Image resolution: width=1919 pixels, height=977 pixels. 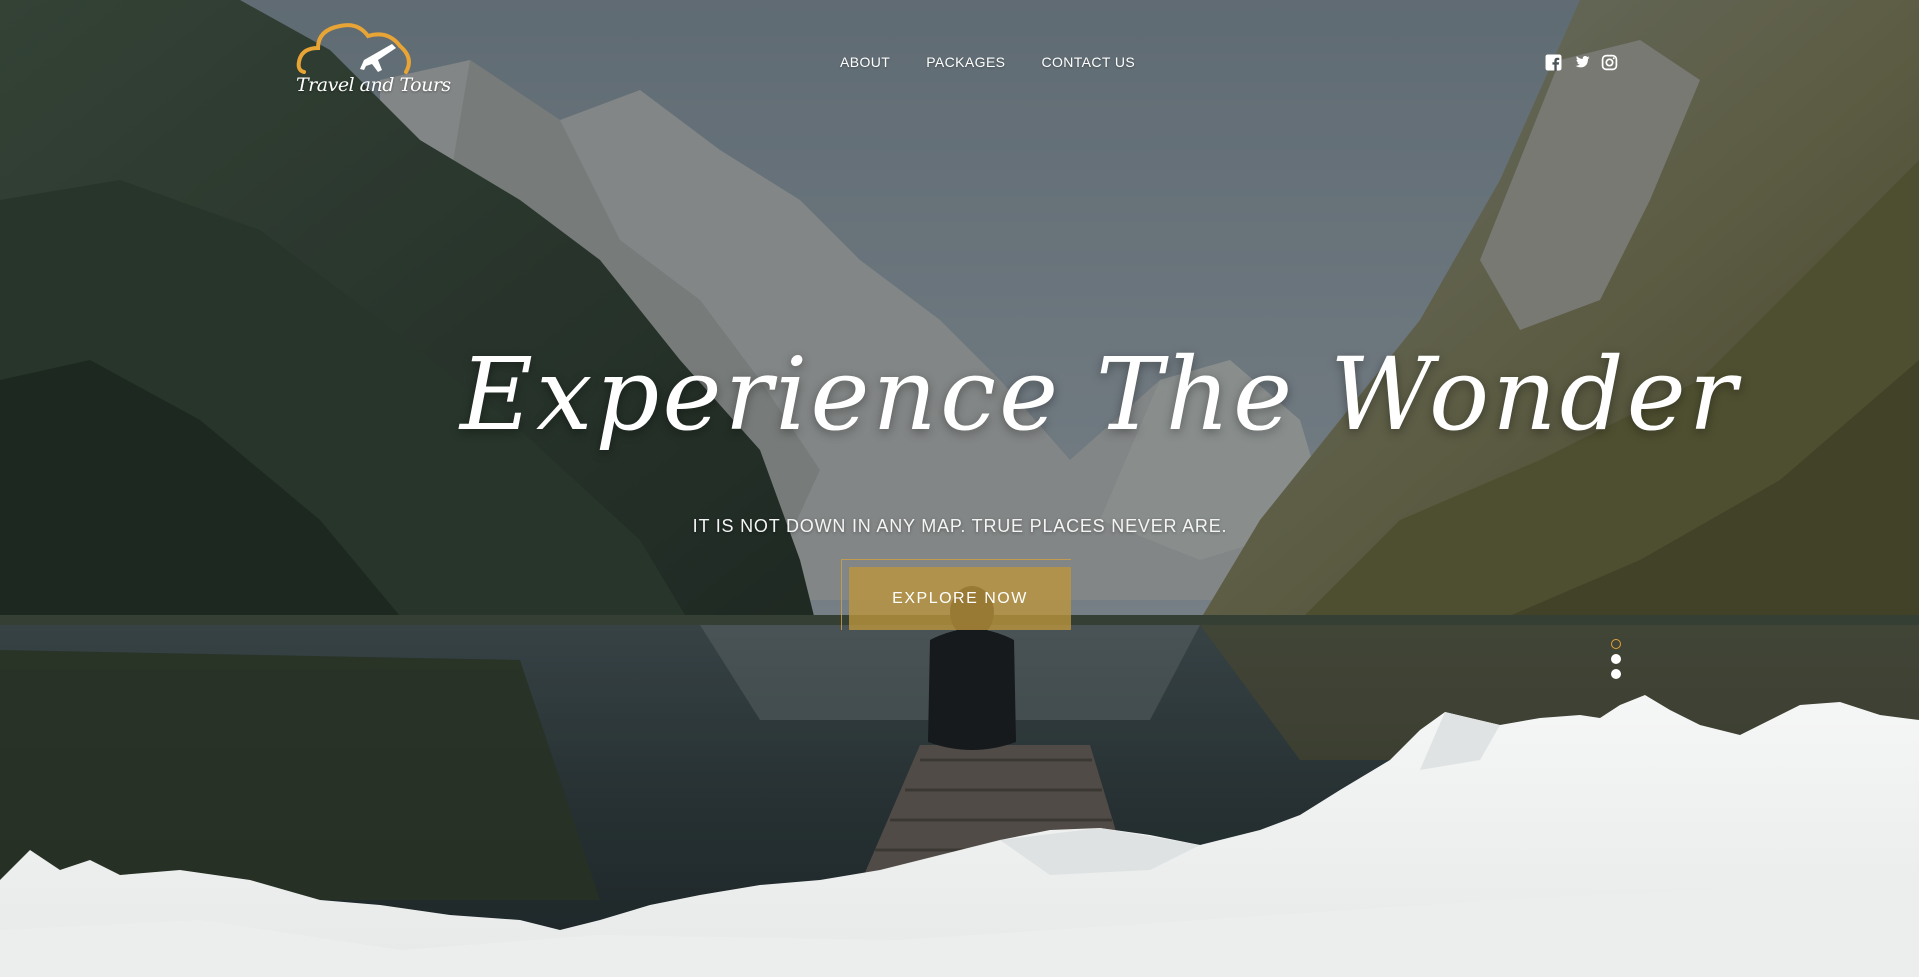 I want to click on logo-wordmark: Travel and Tours, so click(x=373, y=85).